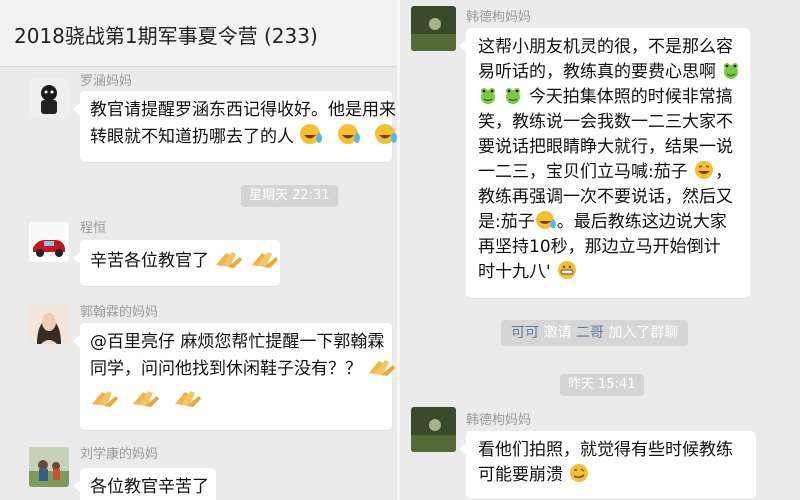  Describe the element at coordinates (243, 110) in the screenshot. I see `message-text: 教官请提醒罗涵东西记得收好。他是用来` at that location.